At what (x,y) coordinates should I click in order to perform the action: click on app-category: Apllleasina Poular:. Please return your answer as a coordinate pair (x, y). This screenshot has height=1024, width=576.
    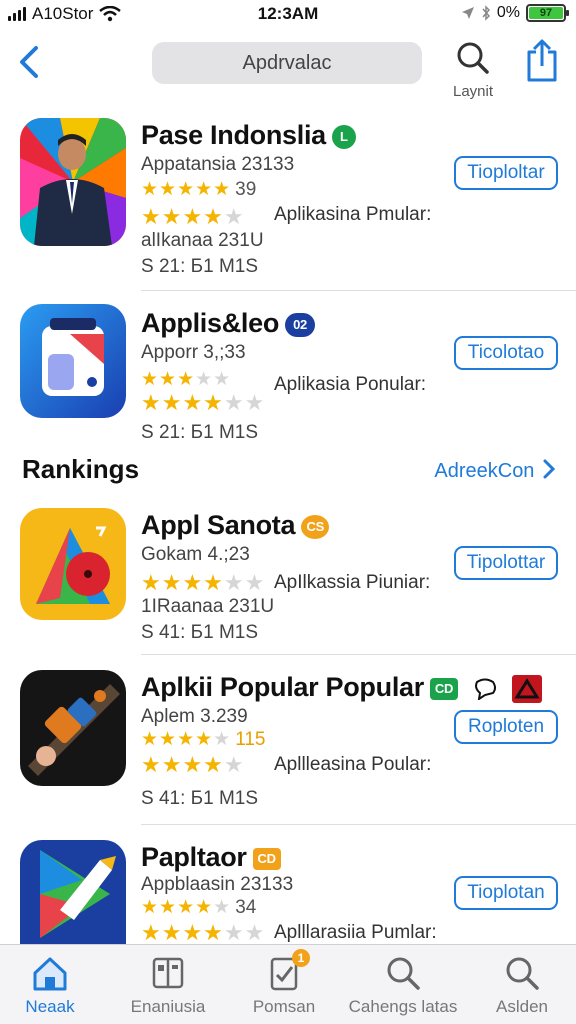
    Looking at the image, I should click on (353, 764).